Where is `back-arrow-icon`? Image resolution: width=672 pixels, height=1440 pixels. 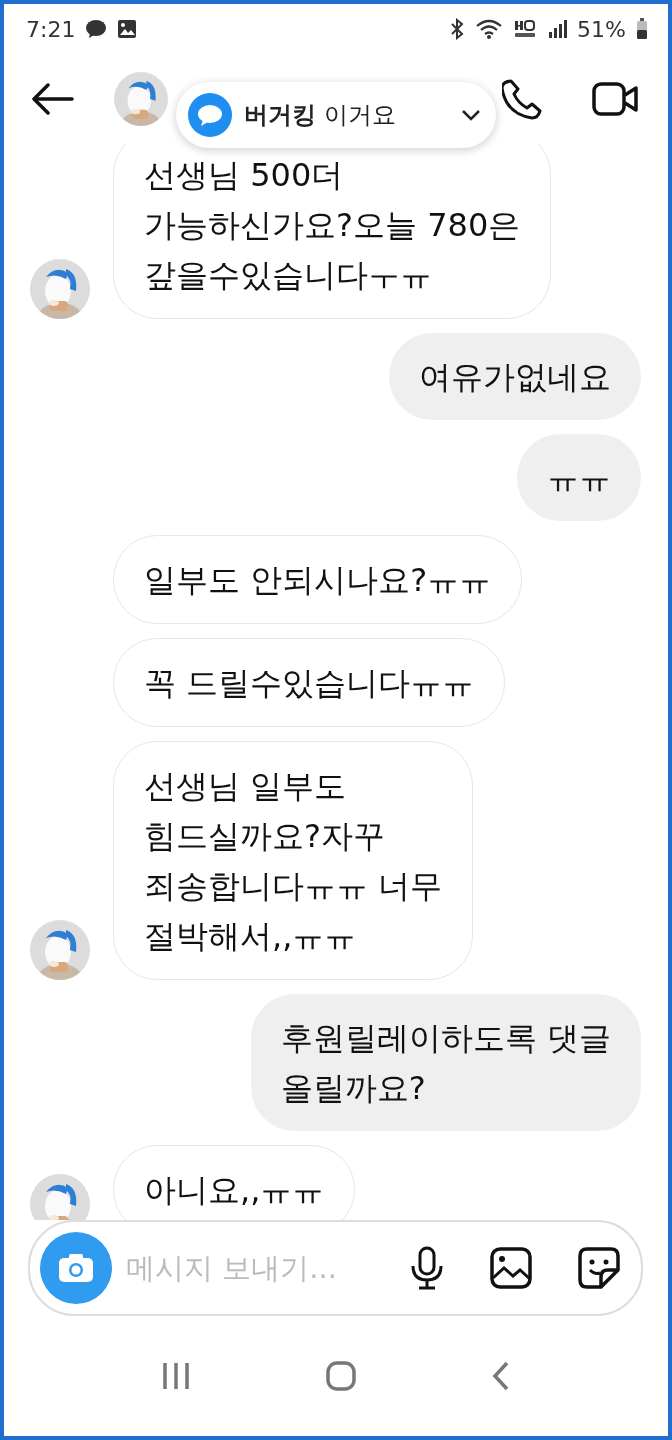 back-arrow-icon is located at coordinates (52, 99).